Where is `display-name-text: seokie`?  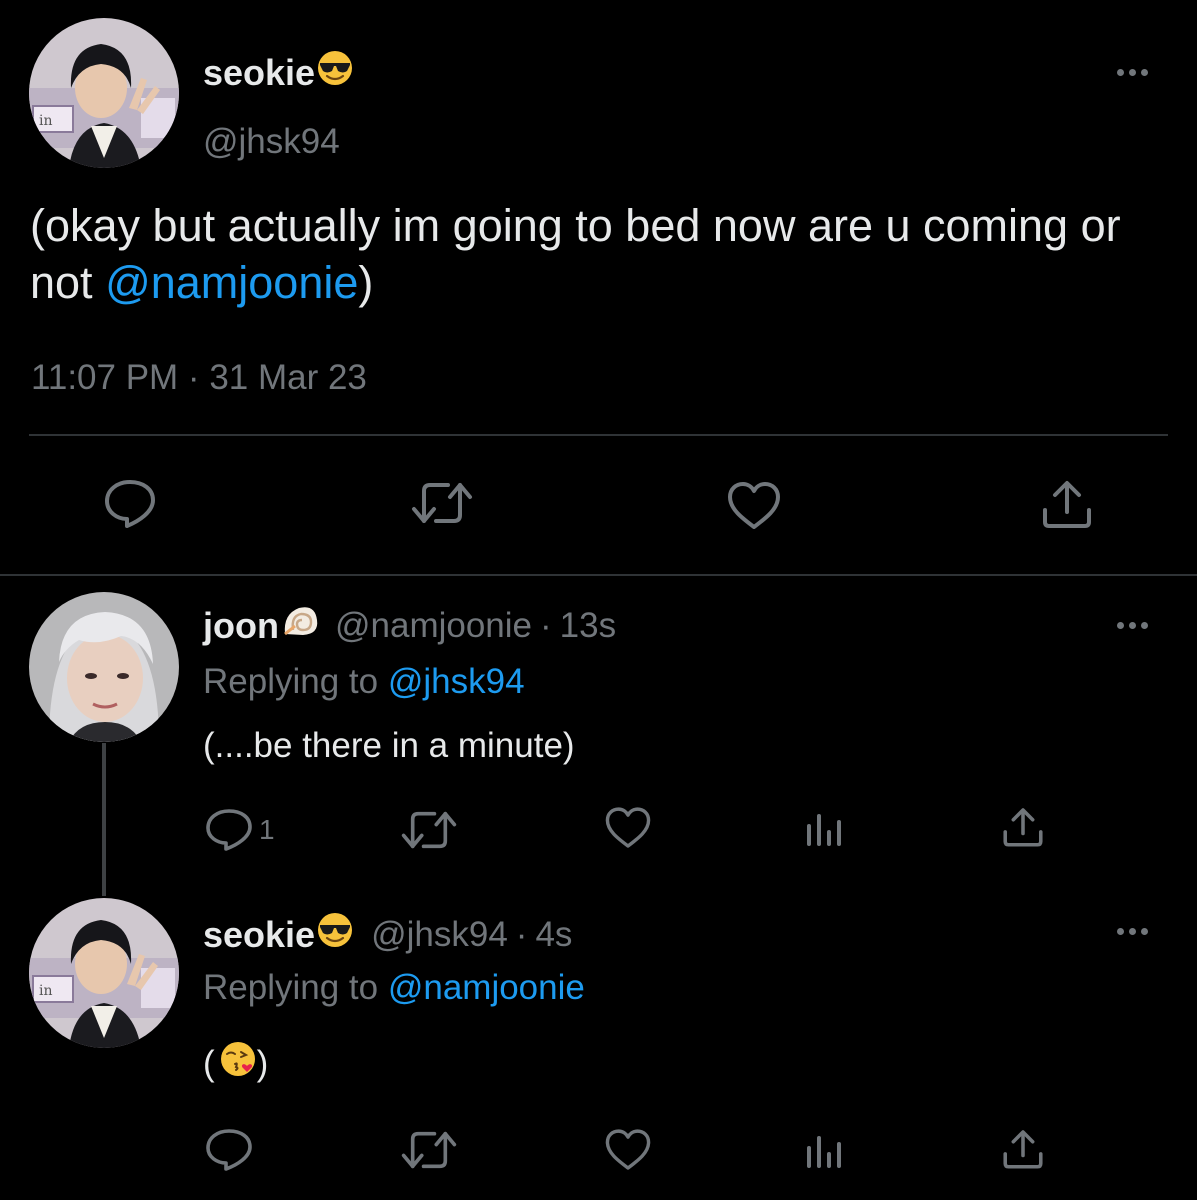 display-name-text: seokie is located at coordinates (259, 72).